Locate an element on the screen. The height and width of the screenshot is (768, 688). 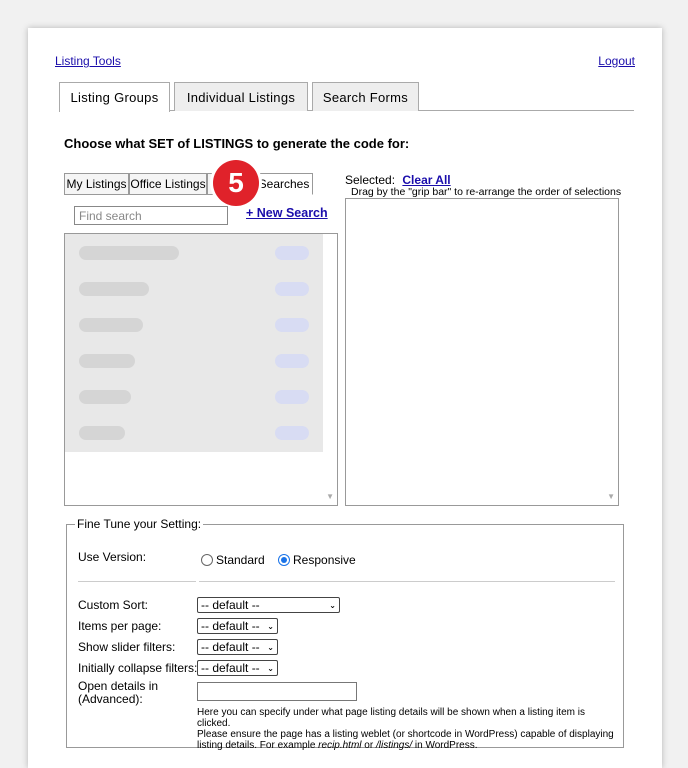
items-per-page-label: Items per page: is located at coordinates (120, 626).